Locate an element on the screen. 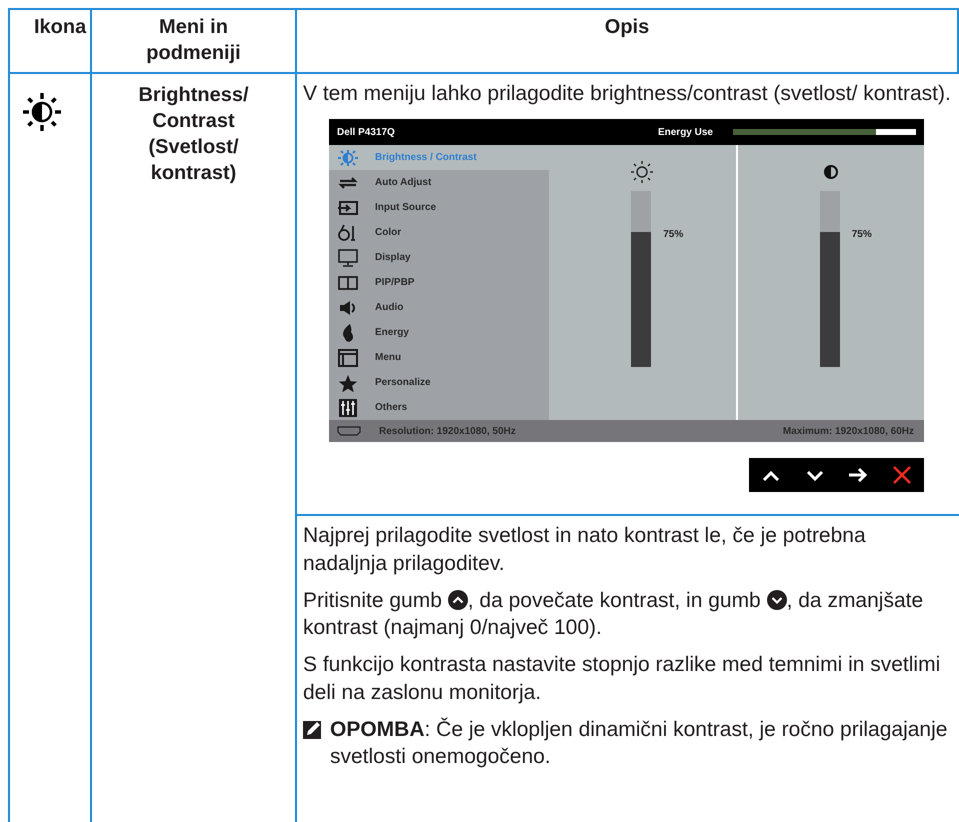 The height and width of the screenshot is (822, 959). sun-icon is located at coordinates (642, 172).